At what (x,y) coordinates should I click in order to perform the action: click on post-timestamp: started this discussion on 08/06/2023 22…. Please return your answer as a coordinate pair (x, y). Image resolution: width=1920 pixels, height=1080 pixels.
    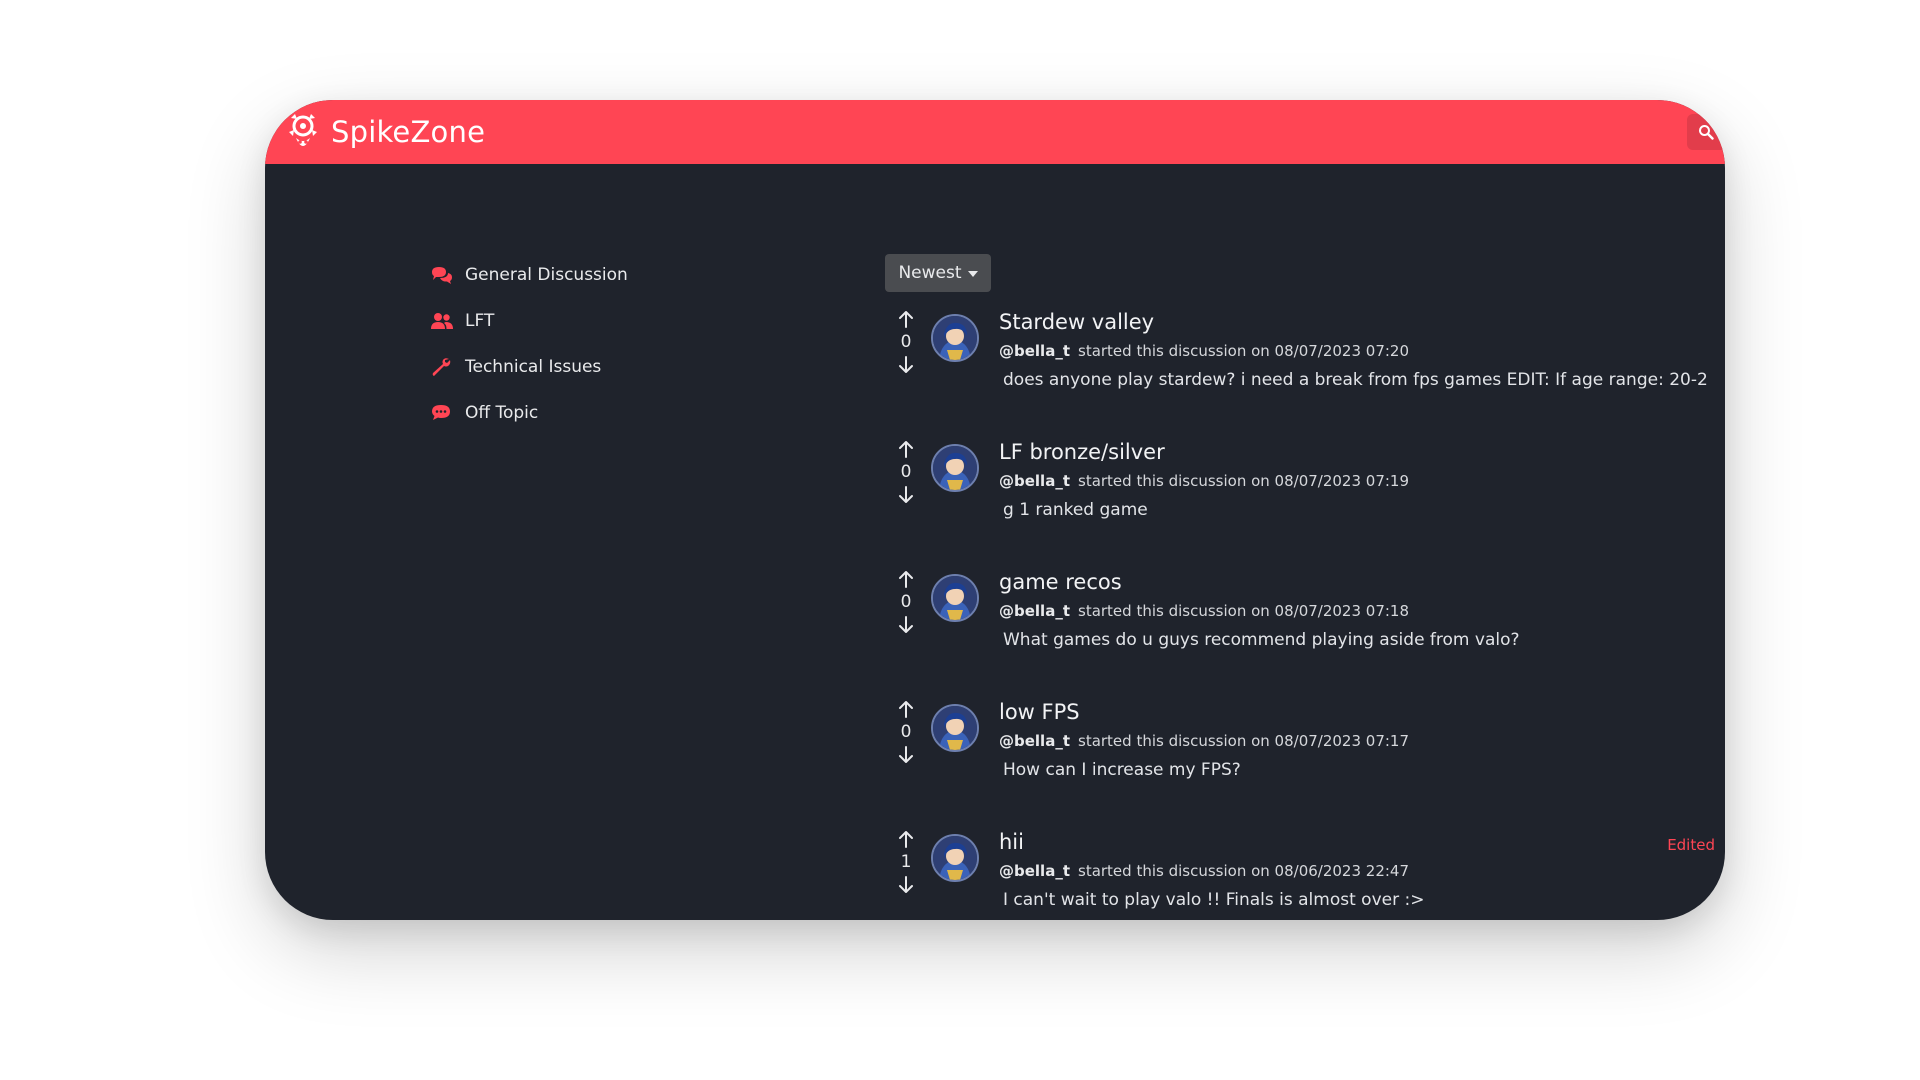
    Looking at the image, I should click on (1244, 871).